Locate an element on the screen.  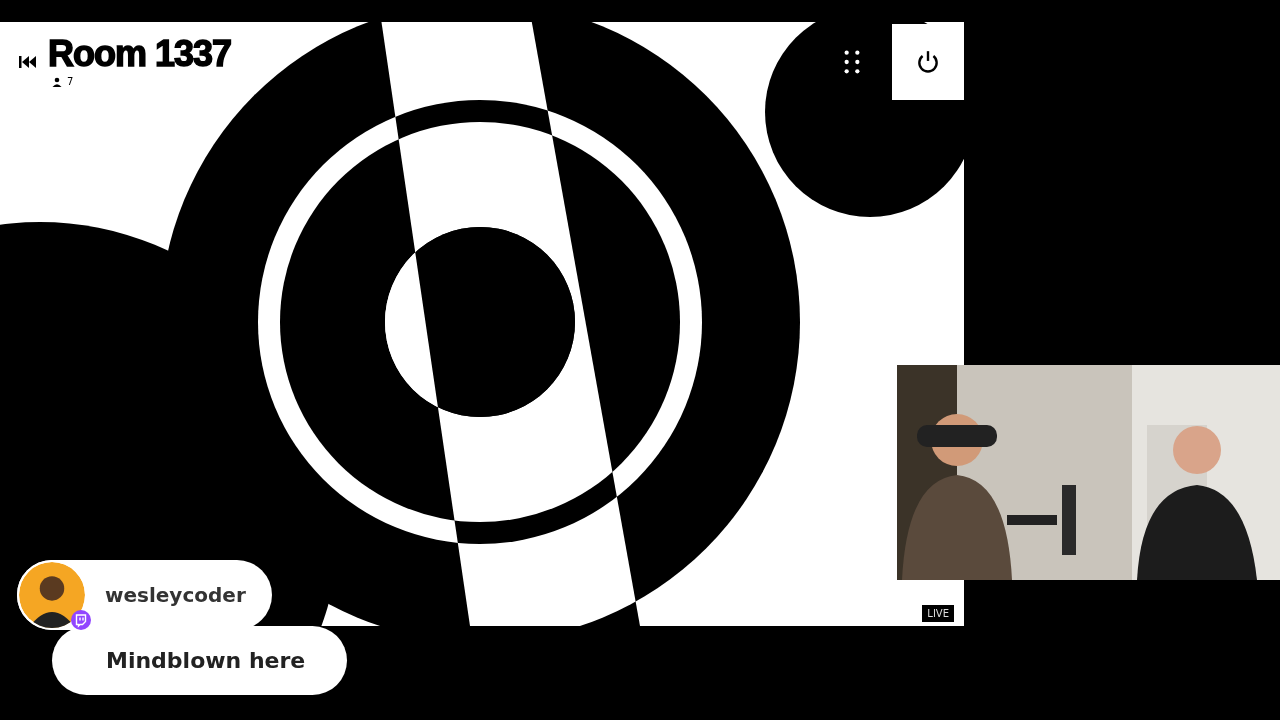
power-button is located at coordinates (928, 62).